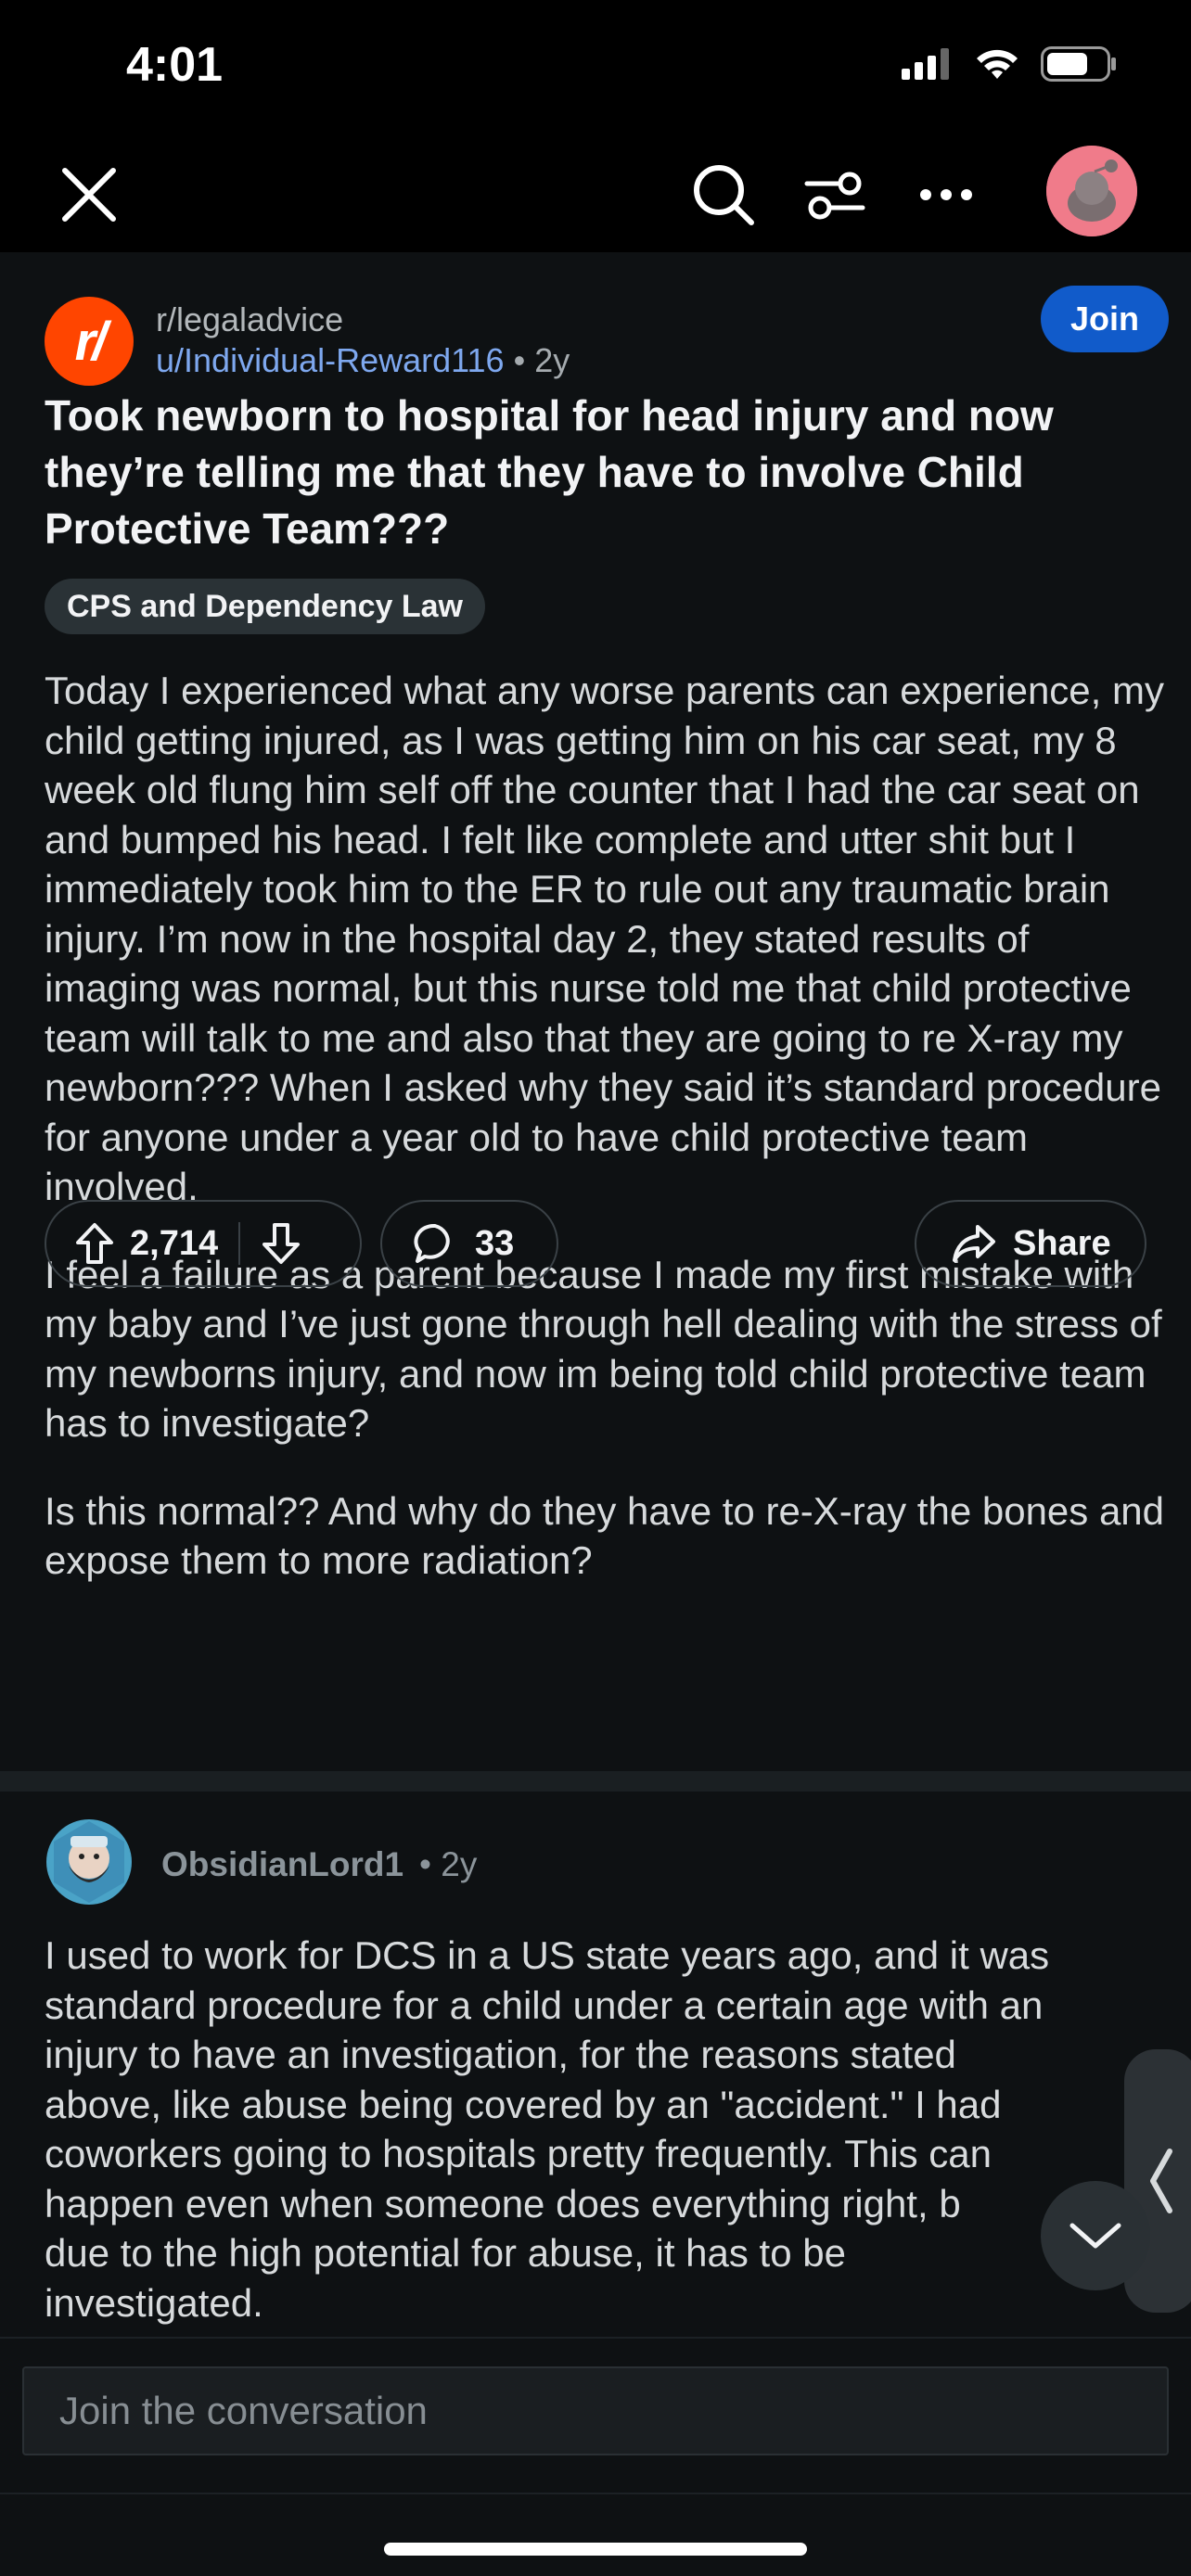  Describe the element at coordinates (282, 1865) in the screenshot. I see `comment-author: ObsidianLord1` at that location.